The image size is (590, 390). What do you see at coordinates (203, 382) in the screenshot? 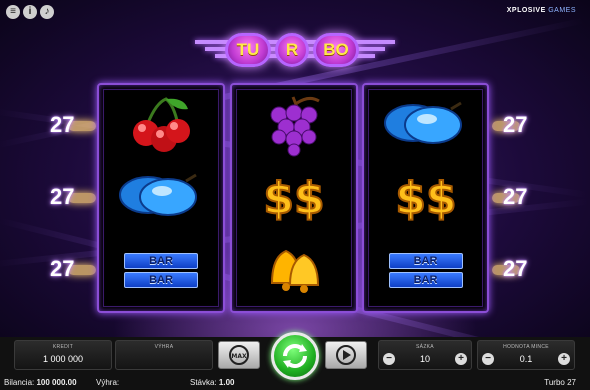
I see `stake-label: Stávka:` at bounding box center [203, 382].